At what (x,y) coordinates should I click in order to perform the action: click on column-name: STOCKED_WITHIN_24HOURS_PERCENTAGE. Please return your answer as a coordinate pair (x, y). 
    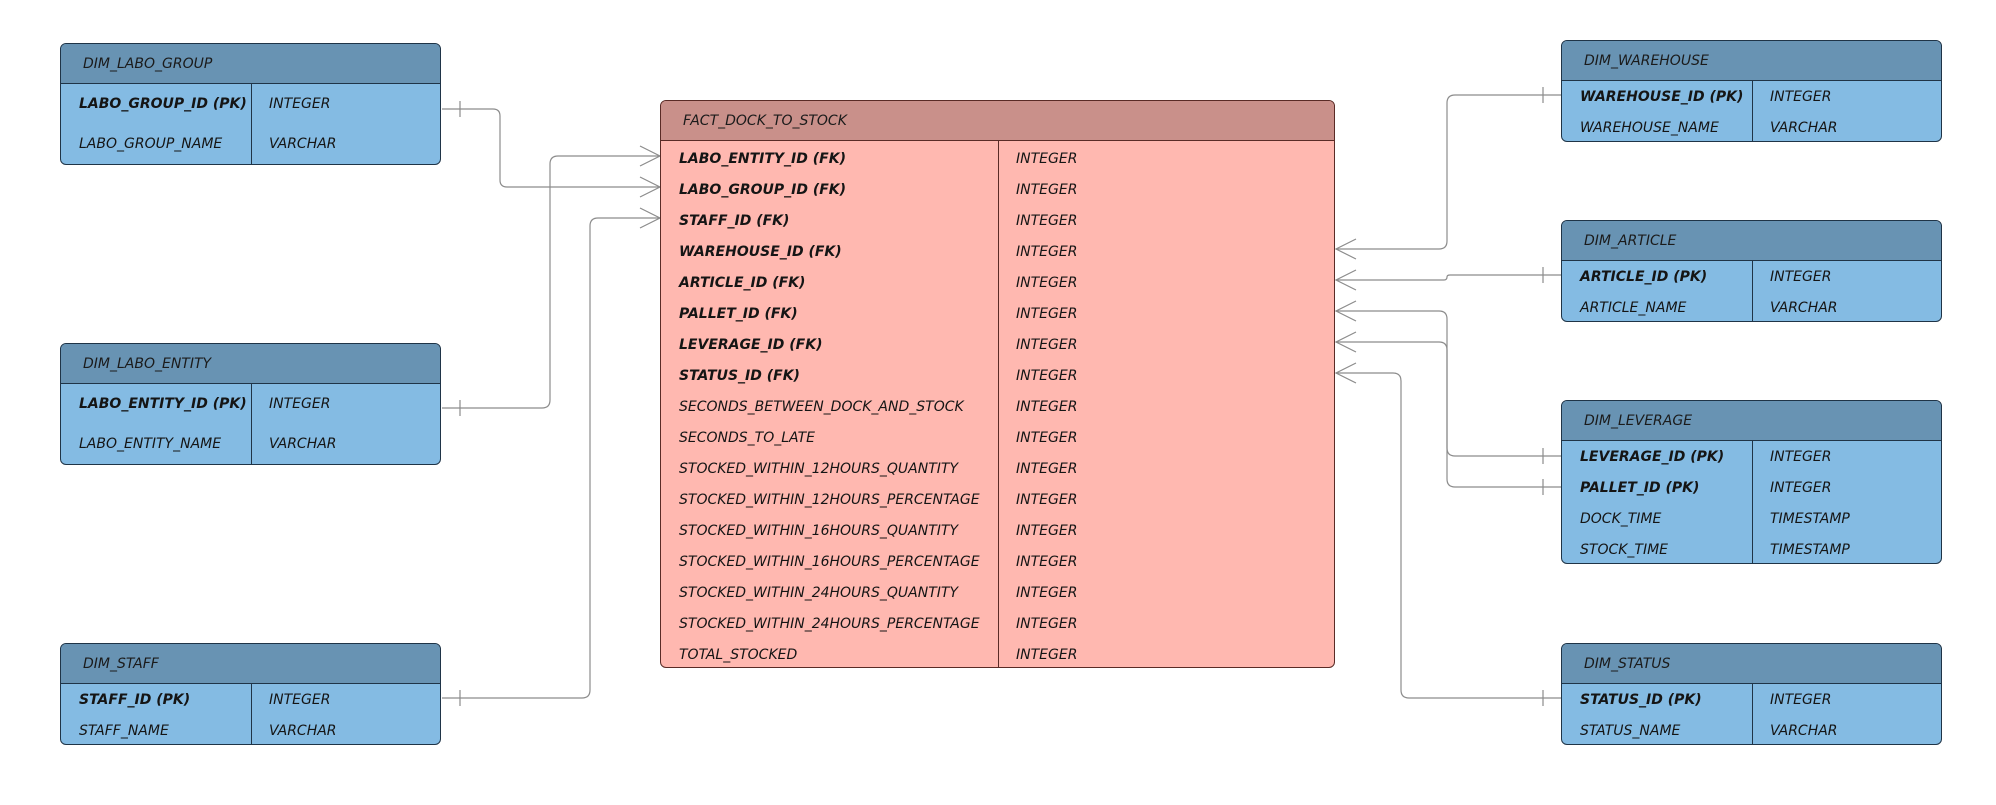
    Looking at the image, I should click on (829, 623).